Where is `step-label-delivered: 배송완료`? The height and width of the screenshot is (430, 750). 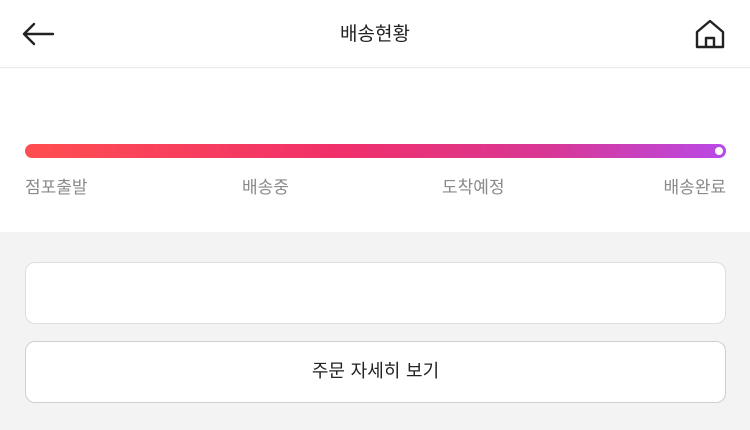 step-label-delivered: 배송완료 is located at coordinates (694, 188).